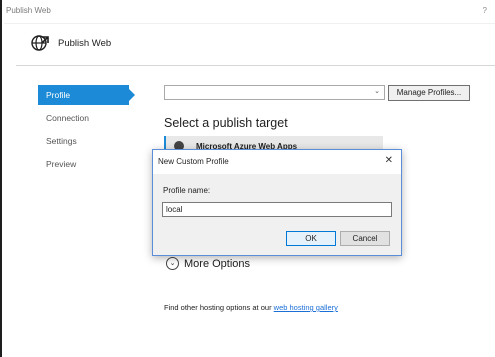  Describe the element at coordinates (88, 164) in the screenshot. I see `sidebar-item-preview: Preview` at that location.